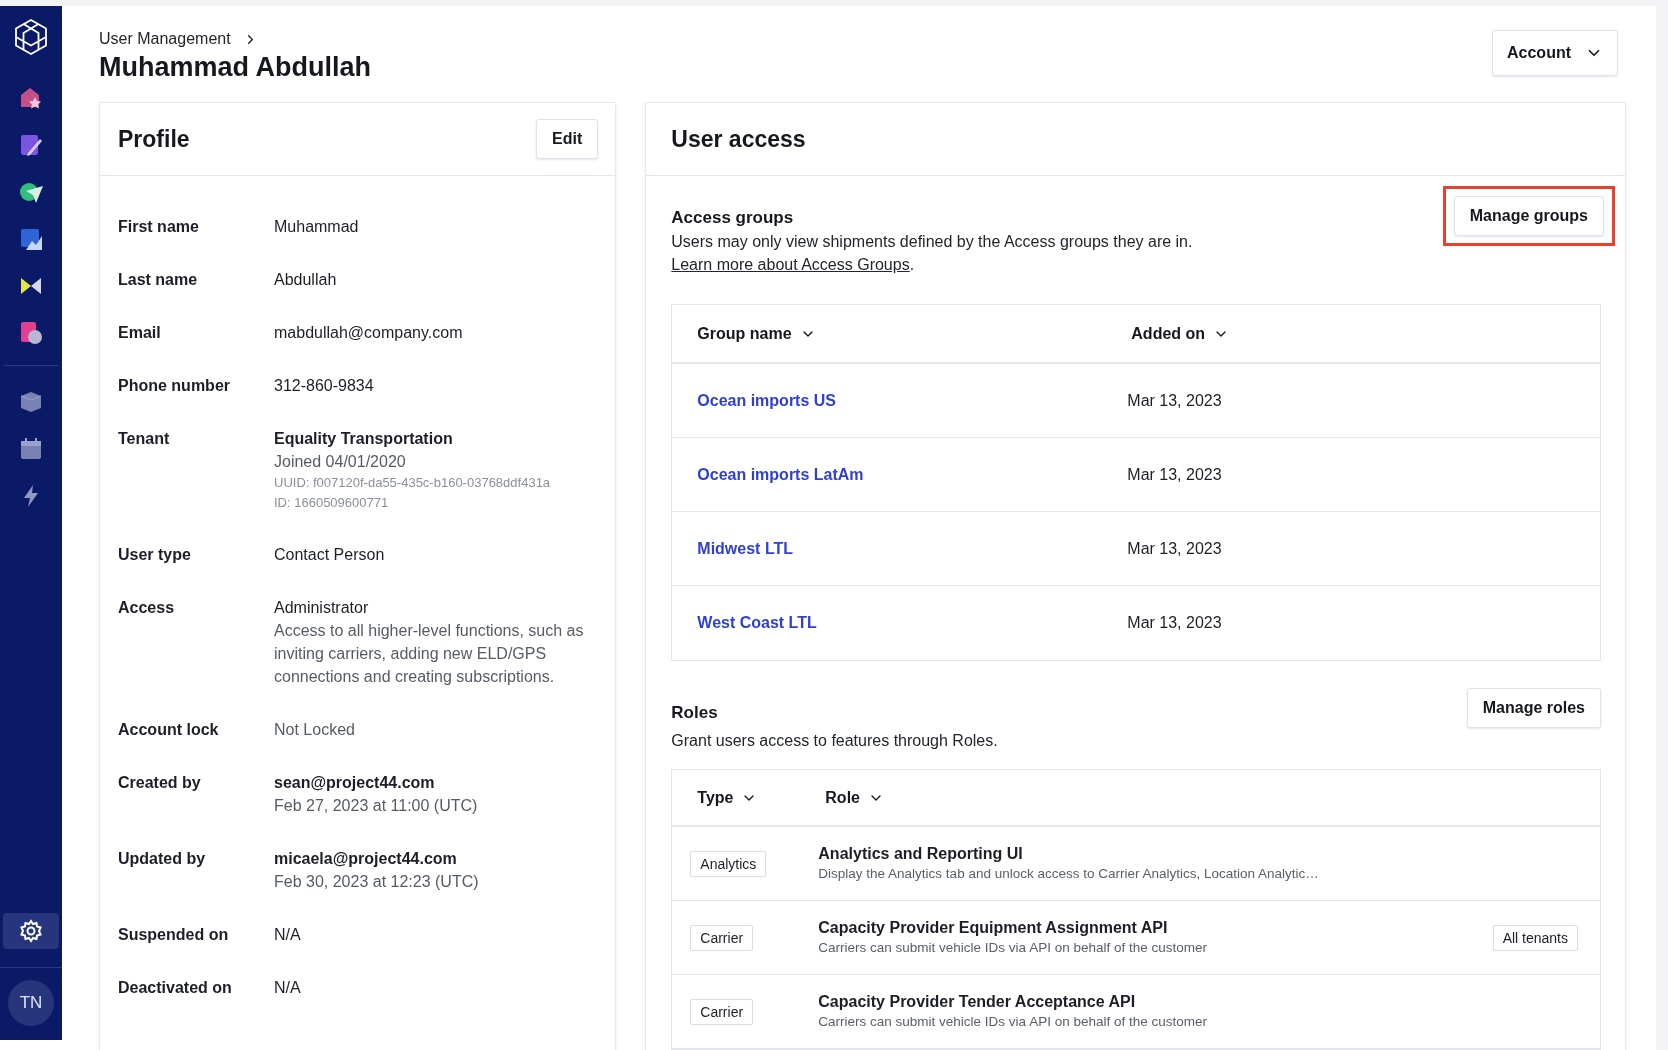 The height and width of the screenshot is (1050, 1668). Describe the element at coordinates (932, 242) in the screenshot. I see `section-description: Users may only view shipments defined by the Access groups they are in.` at that location.